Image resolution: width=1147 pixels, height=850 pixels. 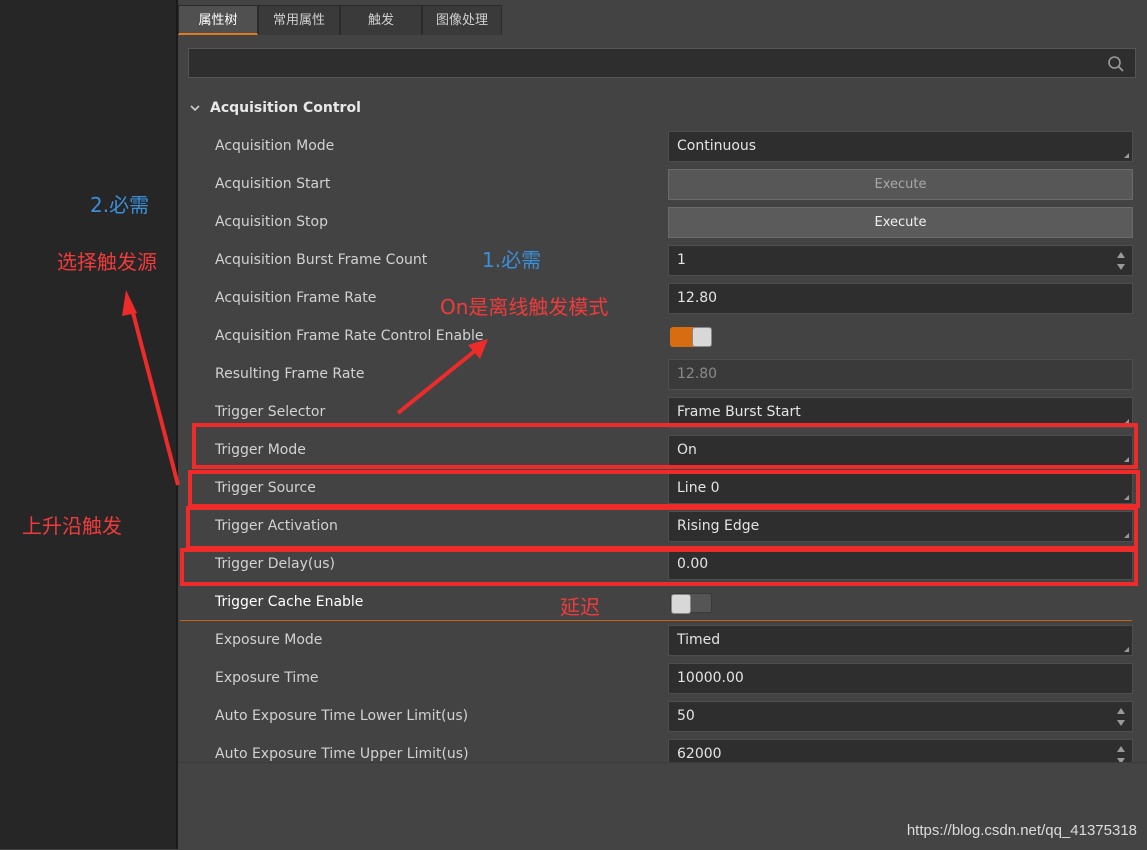 What do you see at coordinates (267, 678) in the screenshot?
I see `property-label: Exposure Time` at bounding box center [267, 678].